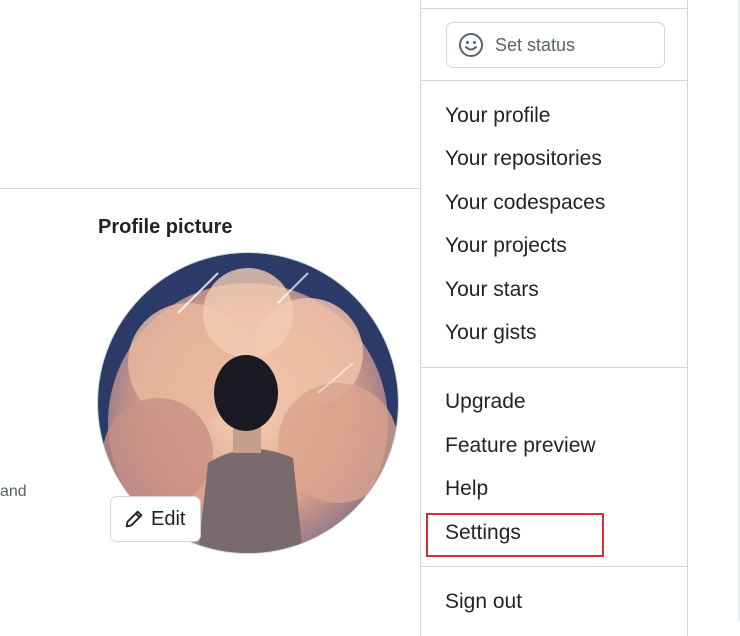  I want to click on menu-item-help: Help, so click(466, 489).